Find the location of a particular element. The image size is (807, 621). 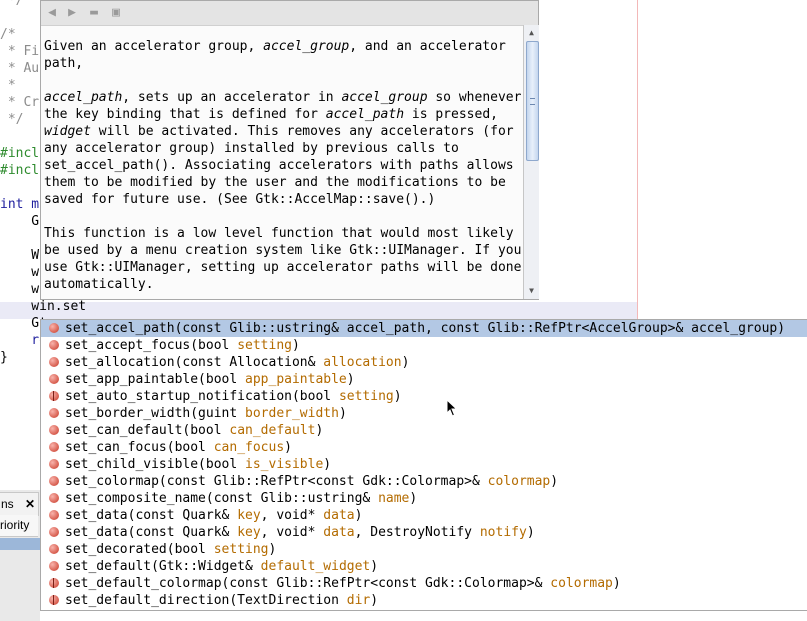

right-margin-line is located at coordinates (637, 160).